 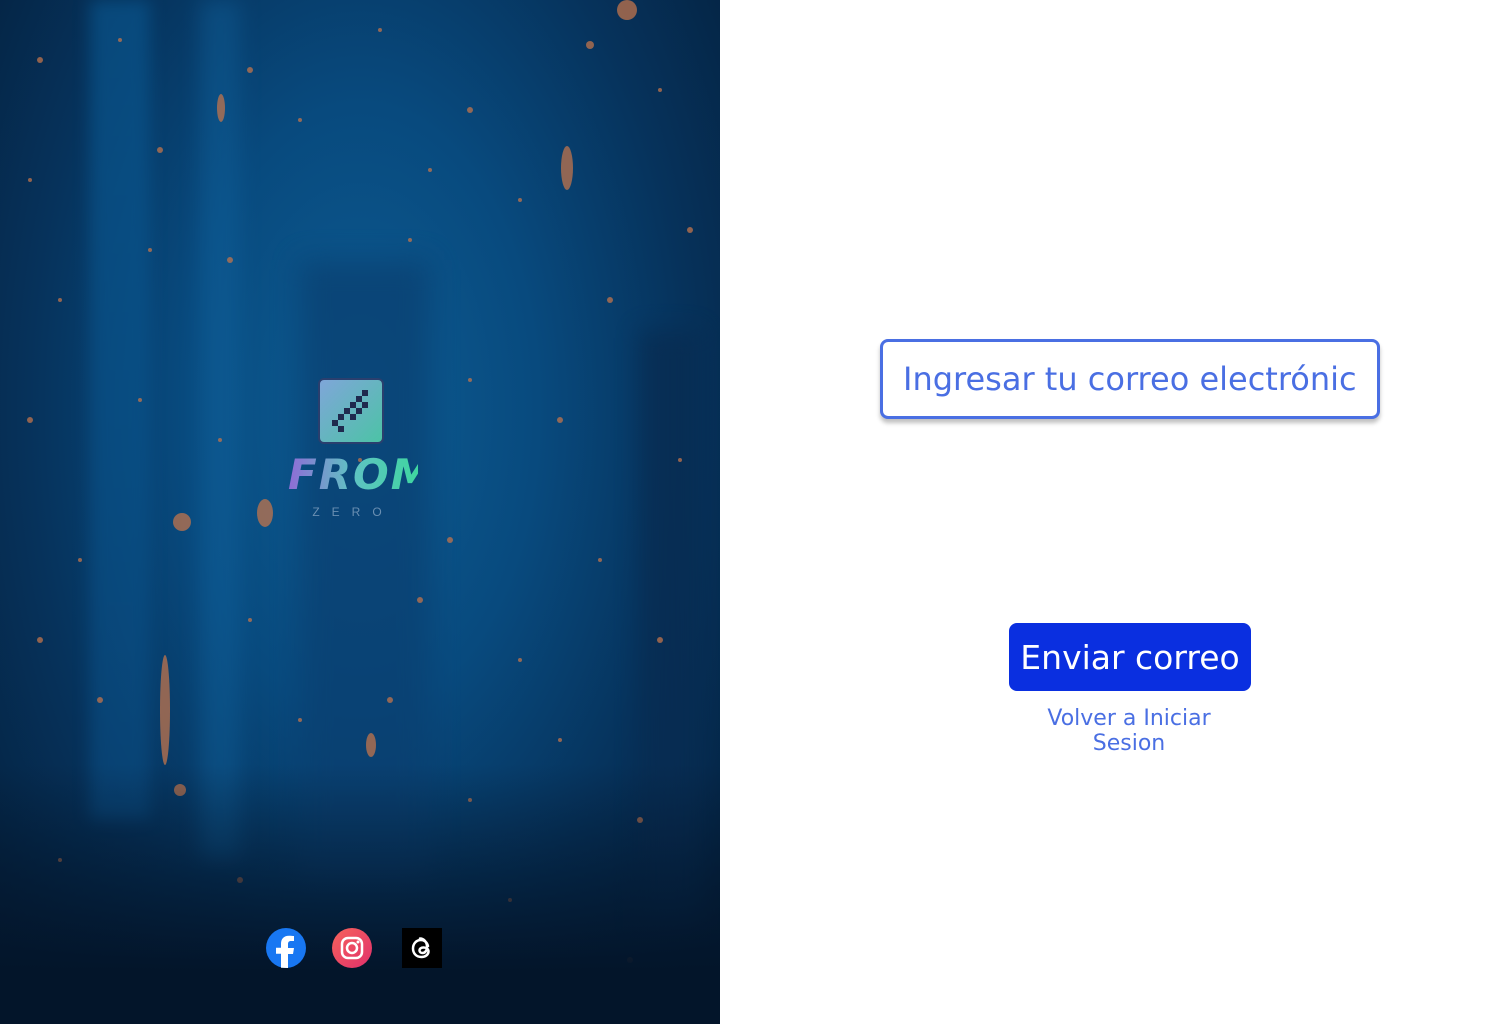 I want to click on logo-subtitle: ZERO, so click(x=353, y=512).